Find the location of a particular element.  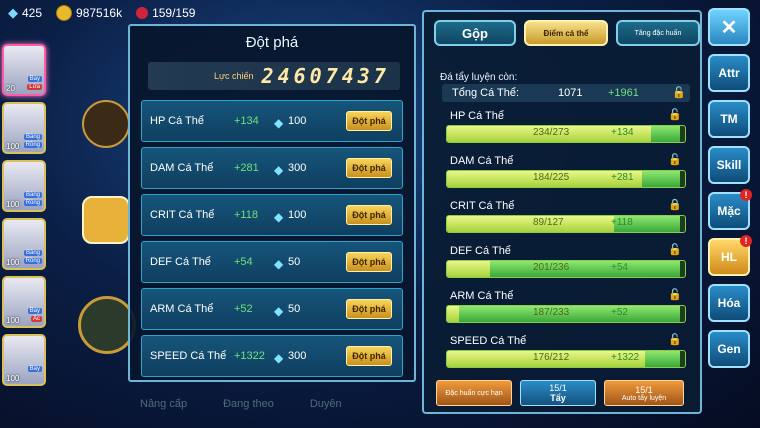

stat-bar: 234/273 +134 is located at coordinates (566, 134).